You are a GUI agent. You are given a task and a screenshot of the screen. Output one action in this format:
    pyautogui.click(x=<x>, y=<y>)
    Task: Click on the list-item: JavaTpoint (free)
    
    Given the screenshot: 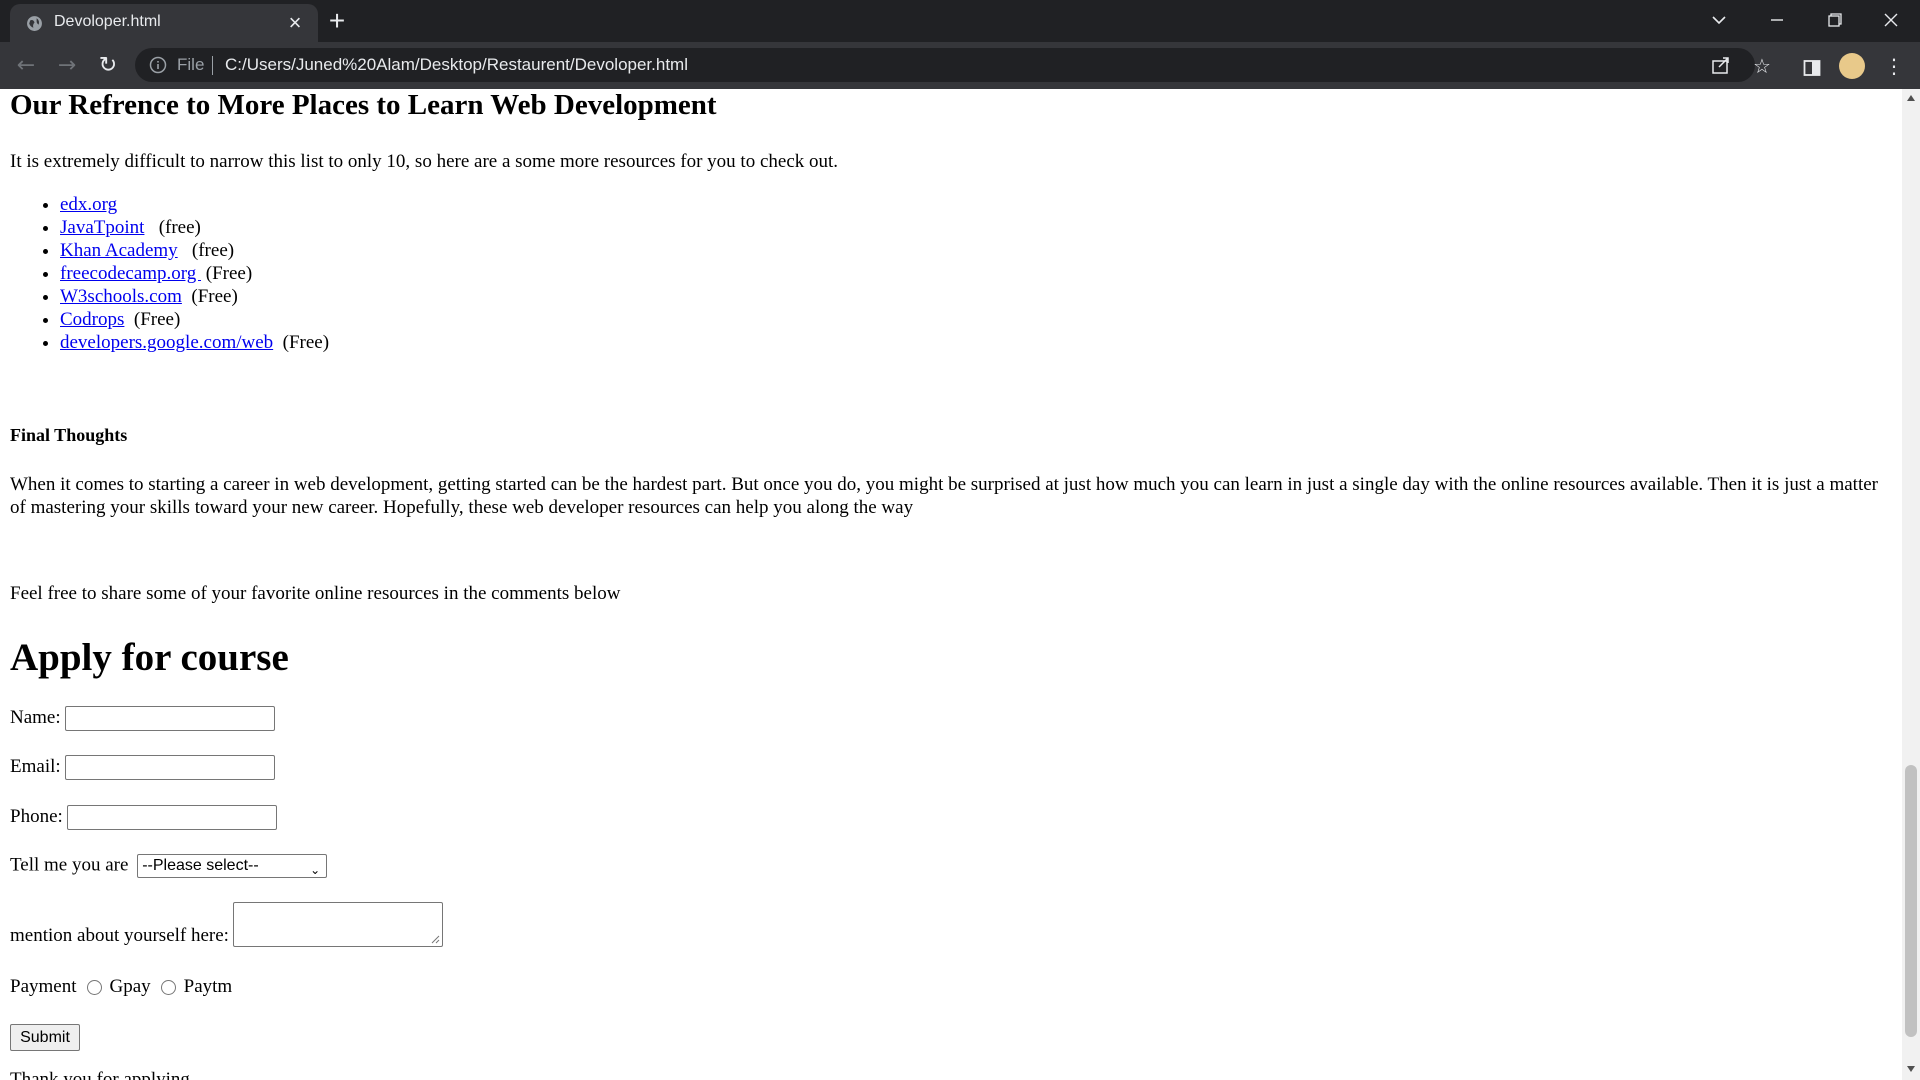 What is the action you would take?
    pyautogui.click(x=194, y=227)
    